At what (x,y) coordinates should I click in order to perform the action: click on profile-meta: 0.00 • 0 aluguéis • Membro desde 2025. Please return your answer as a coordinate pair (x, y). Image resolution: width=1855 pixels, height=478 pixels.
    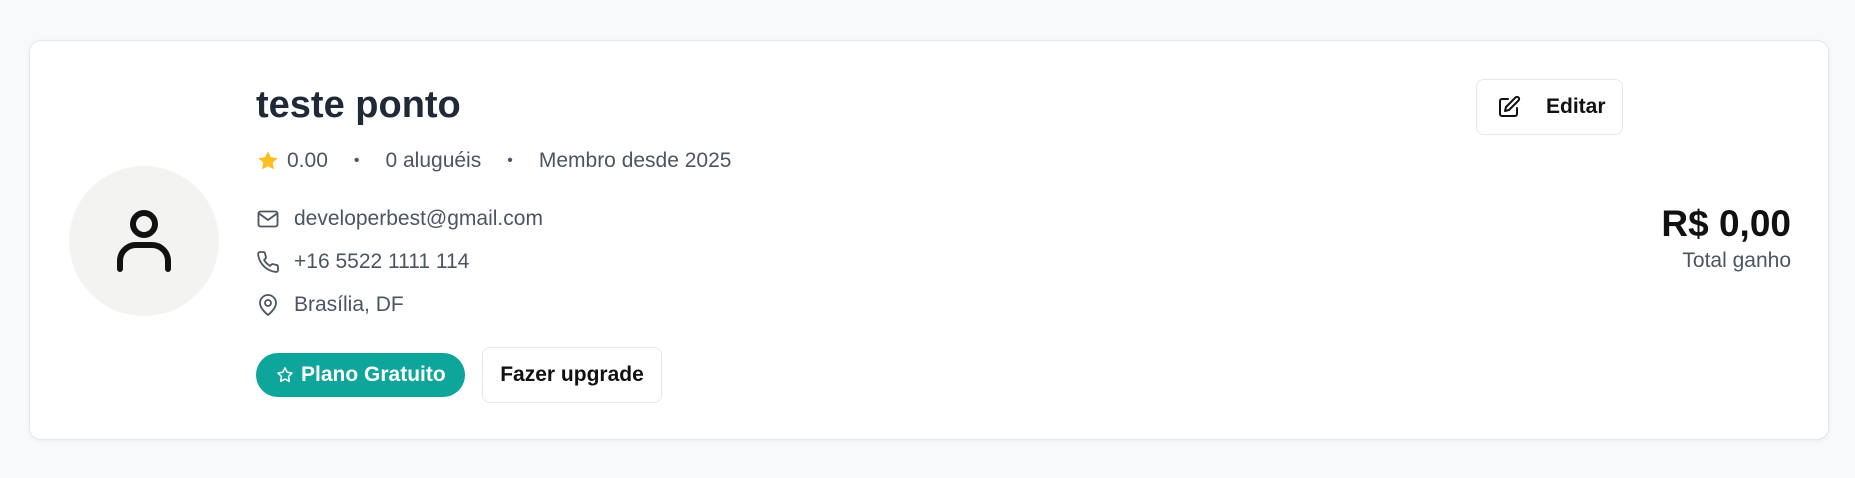
    Looking at the image, I should click on (493, 161).